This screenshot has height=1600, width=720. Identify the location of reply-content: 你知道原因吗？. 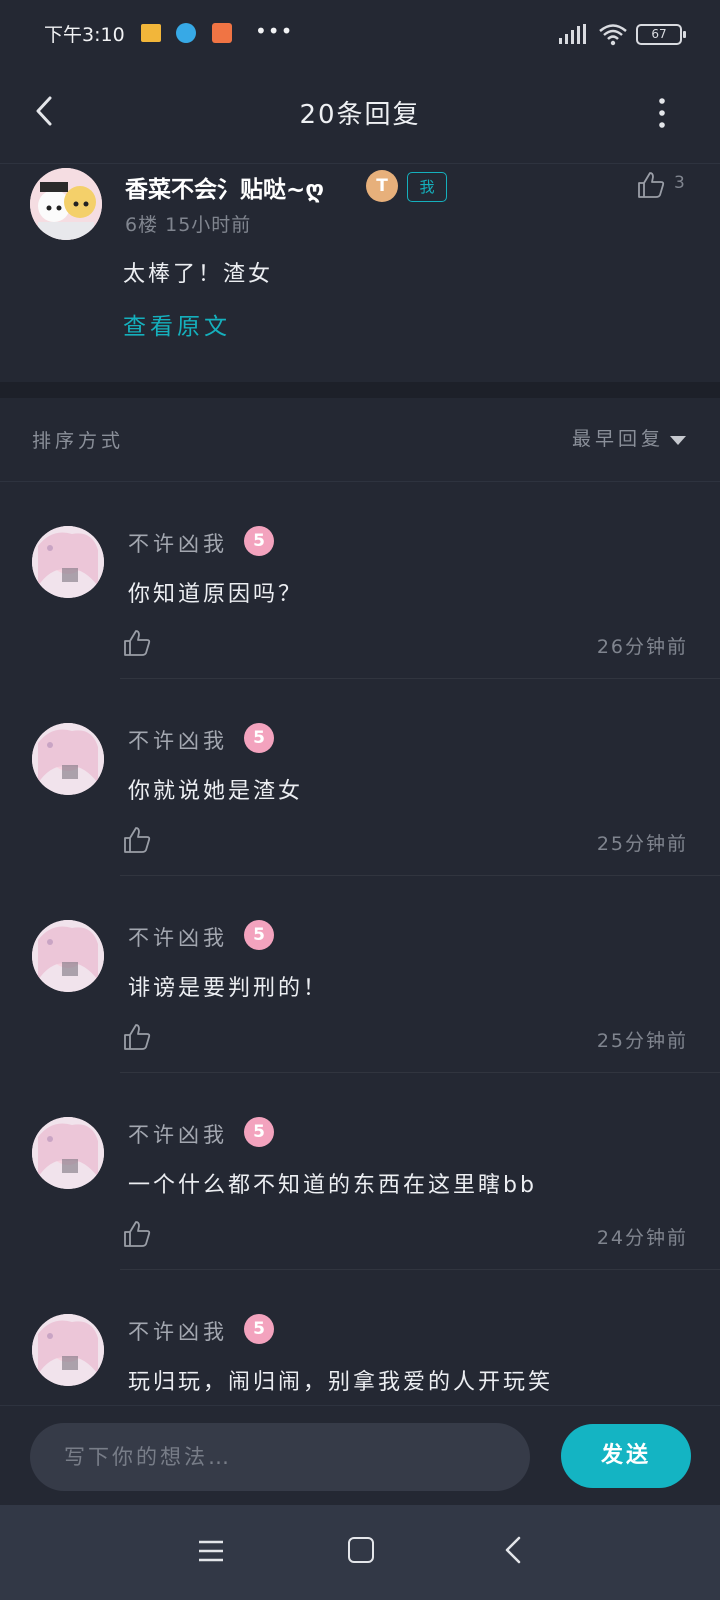
(216, 594).